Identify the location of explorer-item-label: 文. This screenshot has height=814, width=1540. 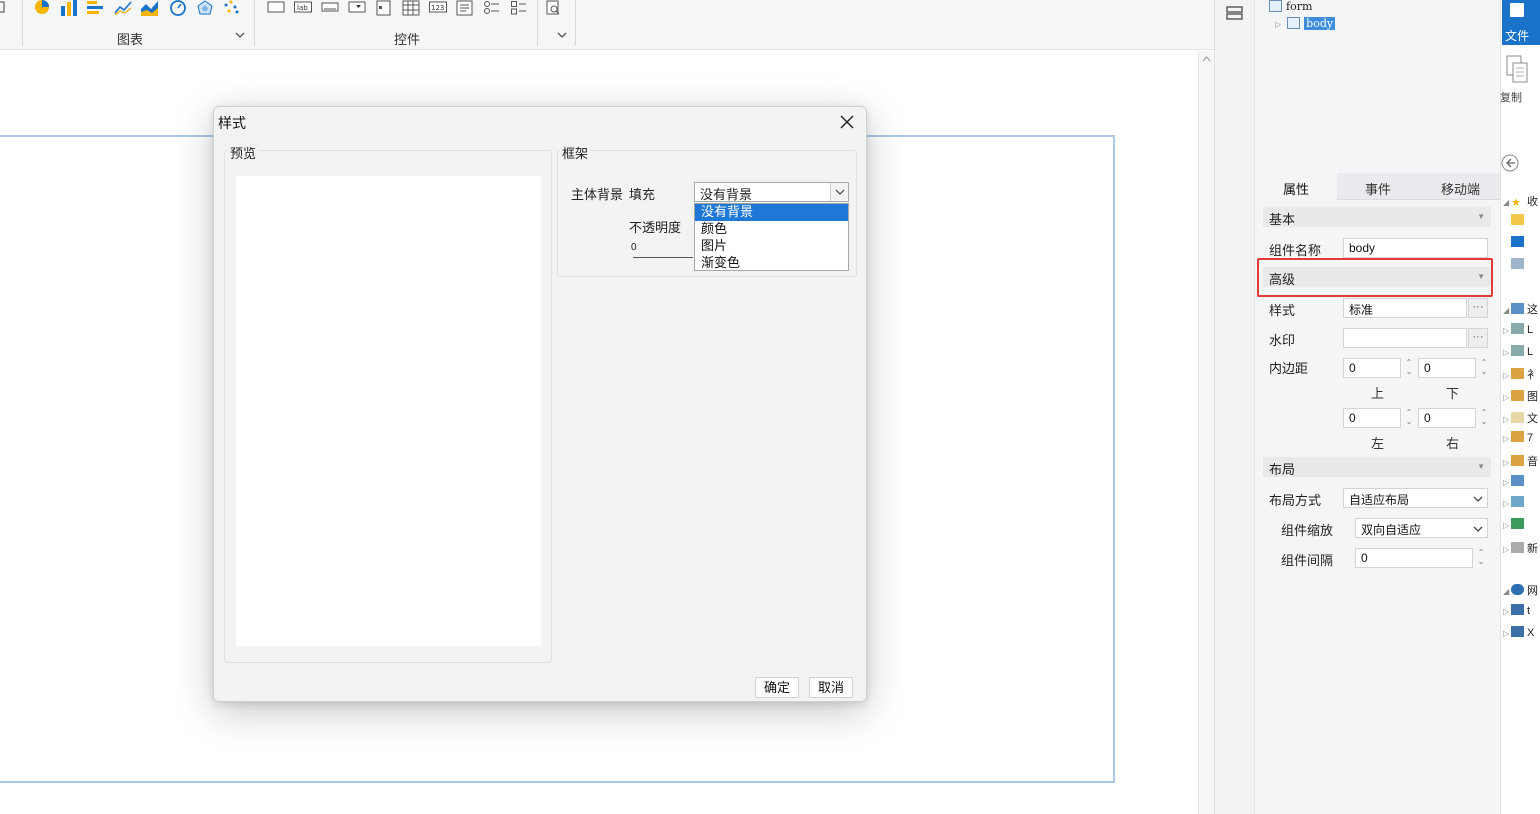
(1532, 419).